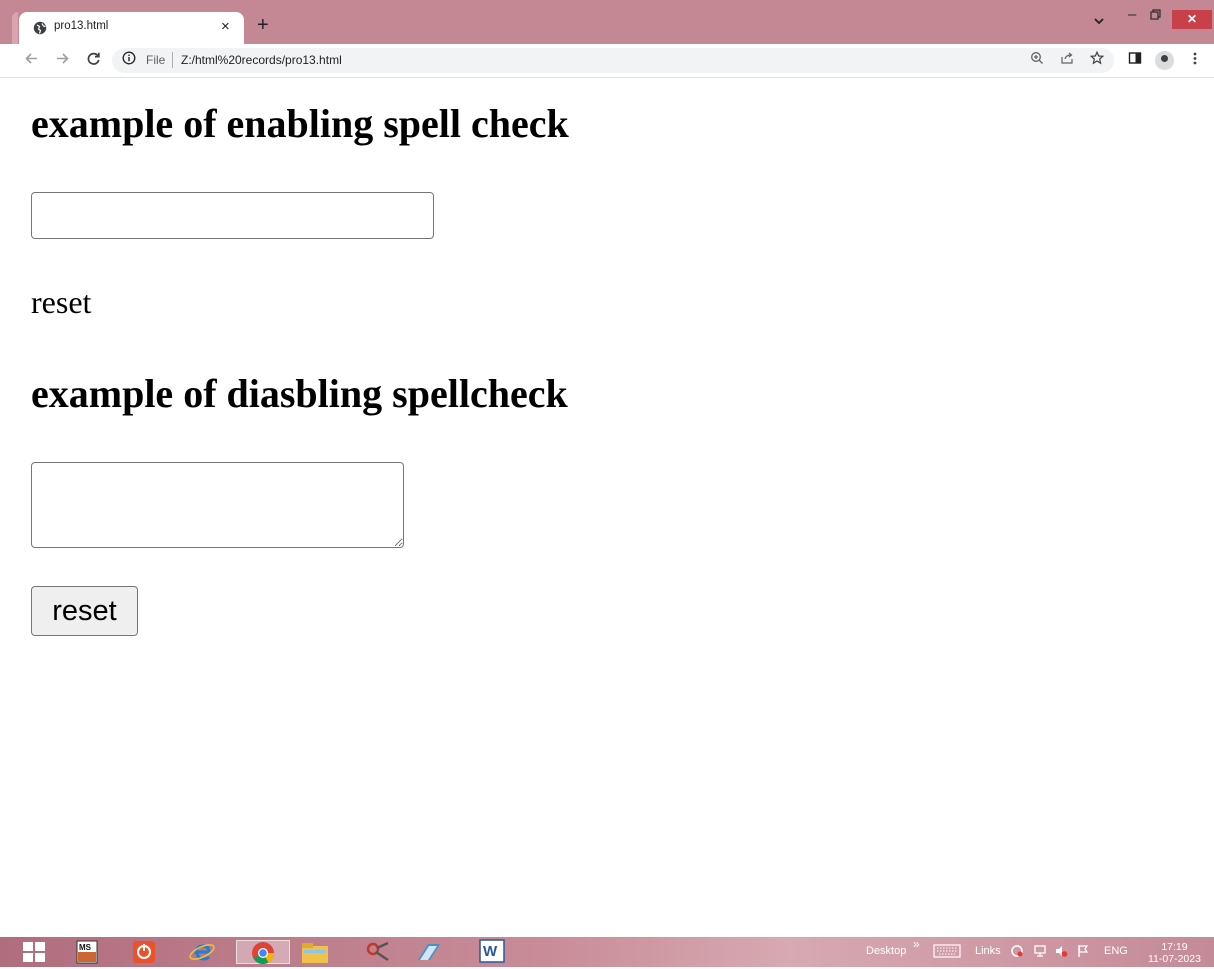  I want to click on power-app-icon, so click(152, 952).